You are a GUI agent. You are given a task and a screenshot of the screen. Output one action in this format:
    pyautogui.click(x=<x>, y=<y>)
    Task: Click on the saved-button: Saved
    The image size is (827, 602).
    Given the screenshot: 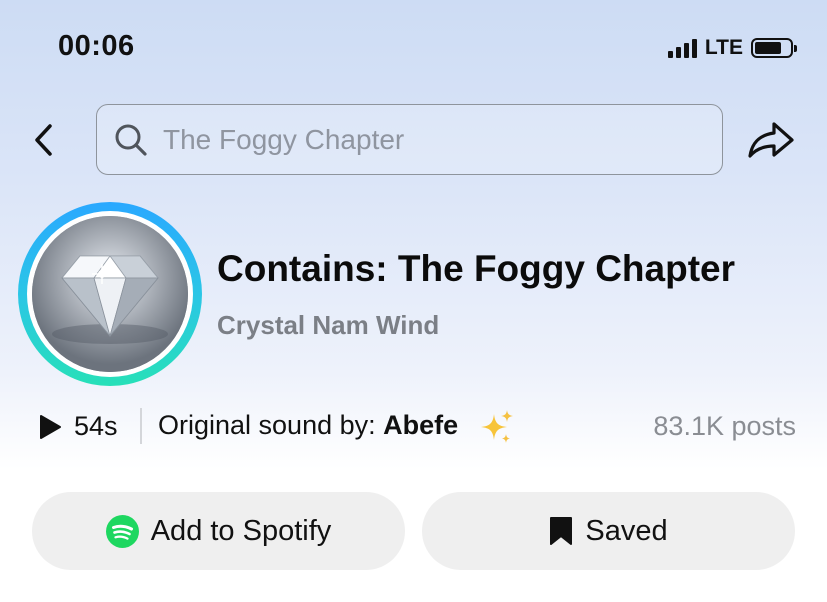 What is the action you would take?
    pyautogui.click(x=608, y=531)
    